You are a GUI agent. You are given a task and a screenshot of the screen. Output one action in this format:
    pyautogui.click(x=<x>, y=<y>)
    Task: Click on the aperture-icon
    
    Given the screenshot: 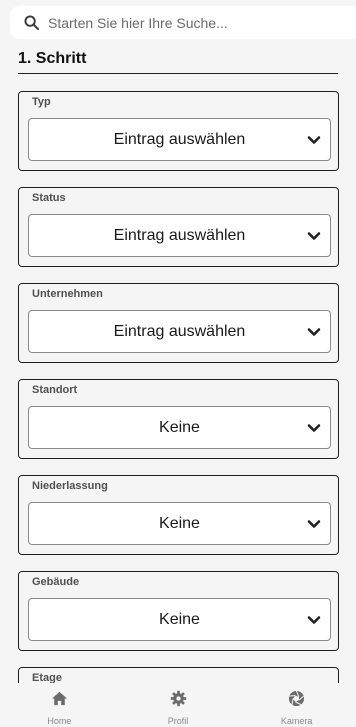 What is the action you would take?
    pyautogui.click(x=297, y=698)
    